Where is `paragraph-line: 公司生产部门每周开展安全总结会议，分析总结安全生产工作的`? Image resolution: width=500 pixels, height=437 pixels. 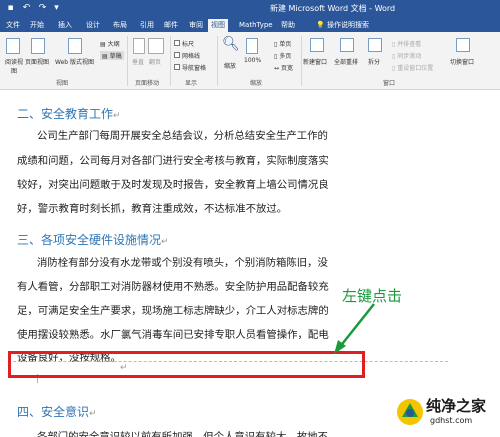 paragraph-line: 公司生产部门每周开展安全总结会议，分析总结安全生产工作的 is located at coordinates (182, 136).